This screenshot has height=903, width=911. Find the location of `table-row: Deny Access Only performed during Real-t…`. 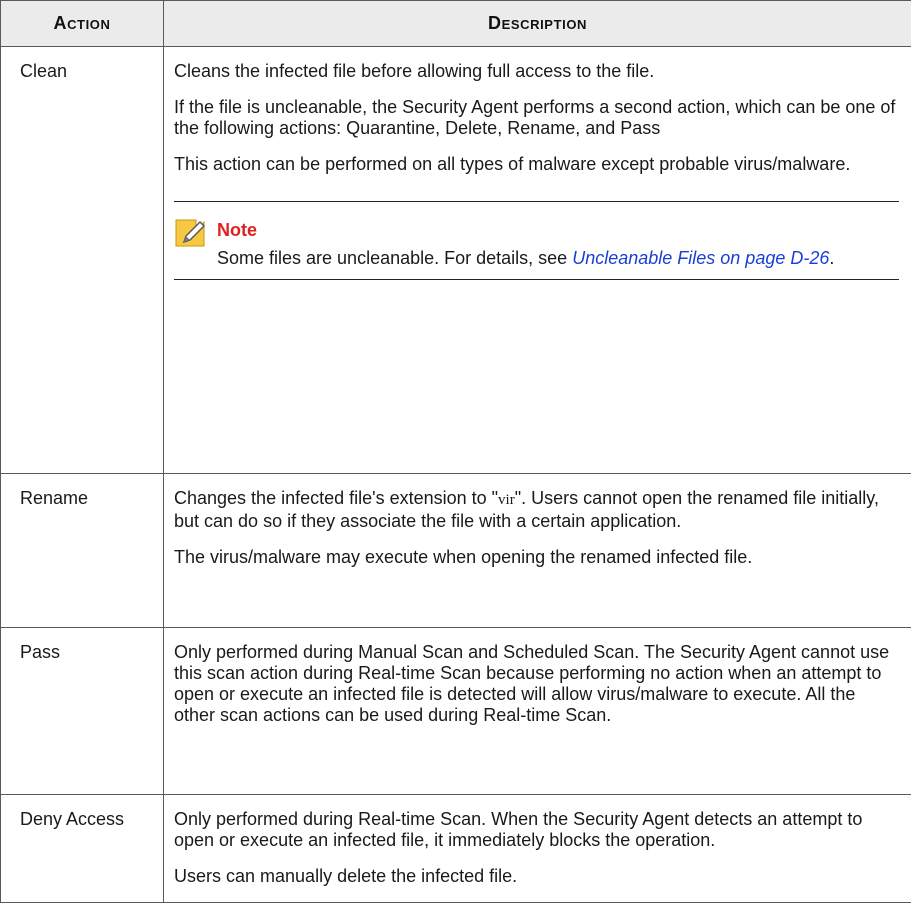

table-row: Deny Access Only performed during Real-t… is located at coordinates (456, 849).